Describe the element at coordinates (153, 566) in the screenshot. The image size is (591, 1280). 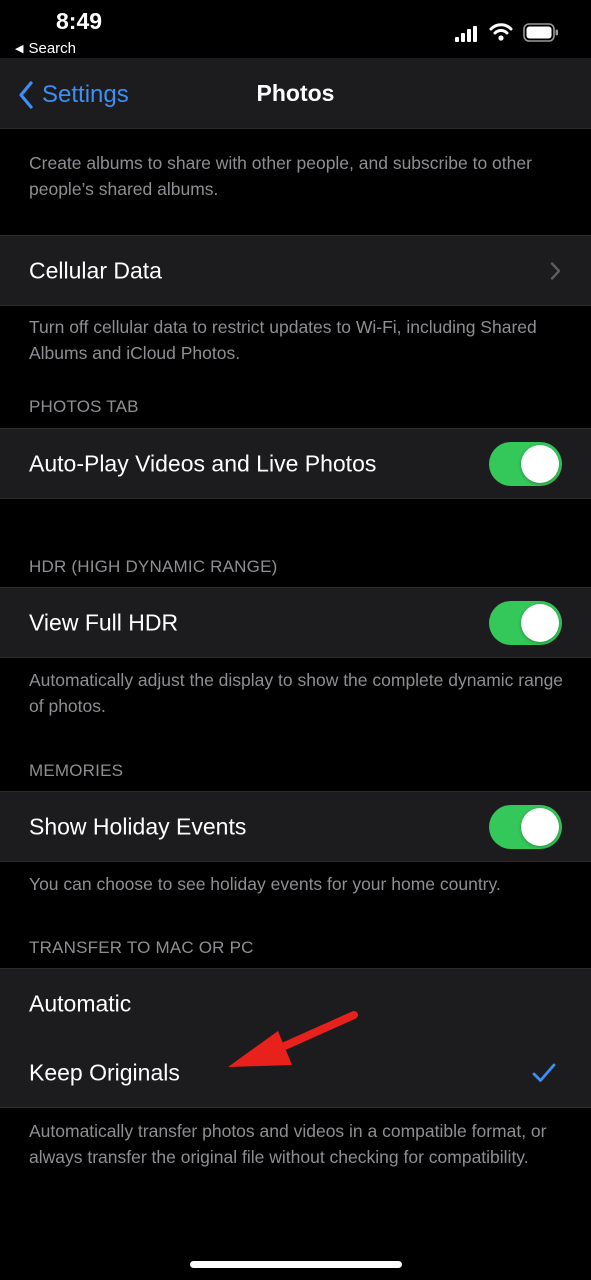
I see `hdr-header: HDR (HIGH DYNAMIC RANGE)` at that location.